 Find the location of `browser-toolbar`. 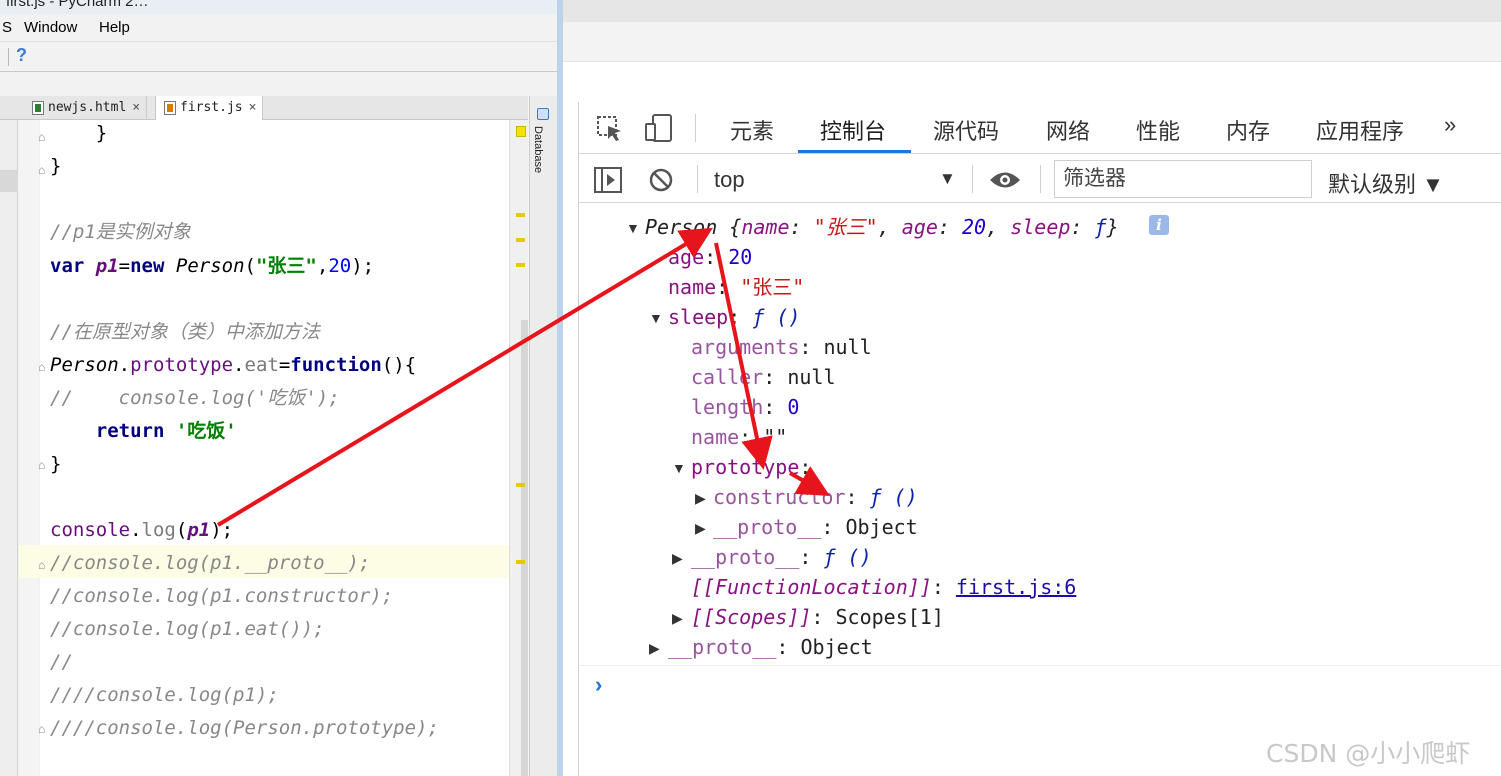

browser-toolbar is located at coordinates (1032, 42).